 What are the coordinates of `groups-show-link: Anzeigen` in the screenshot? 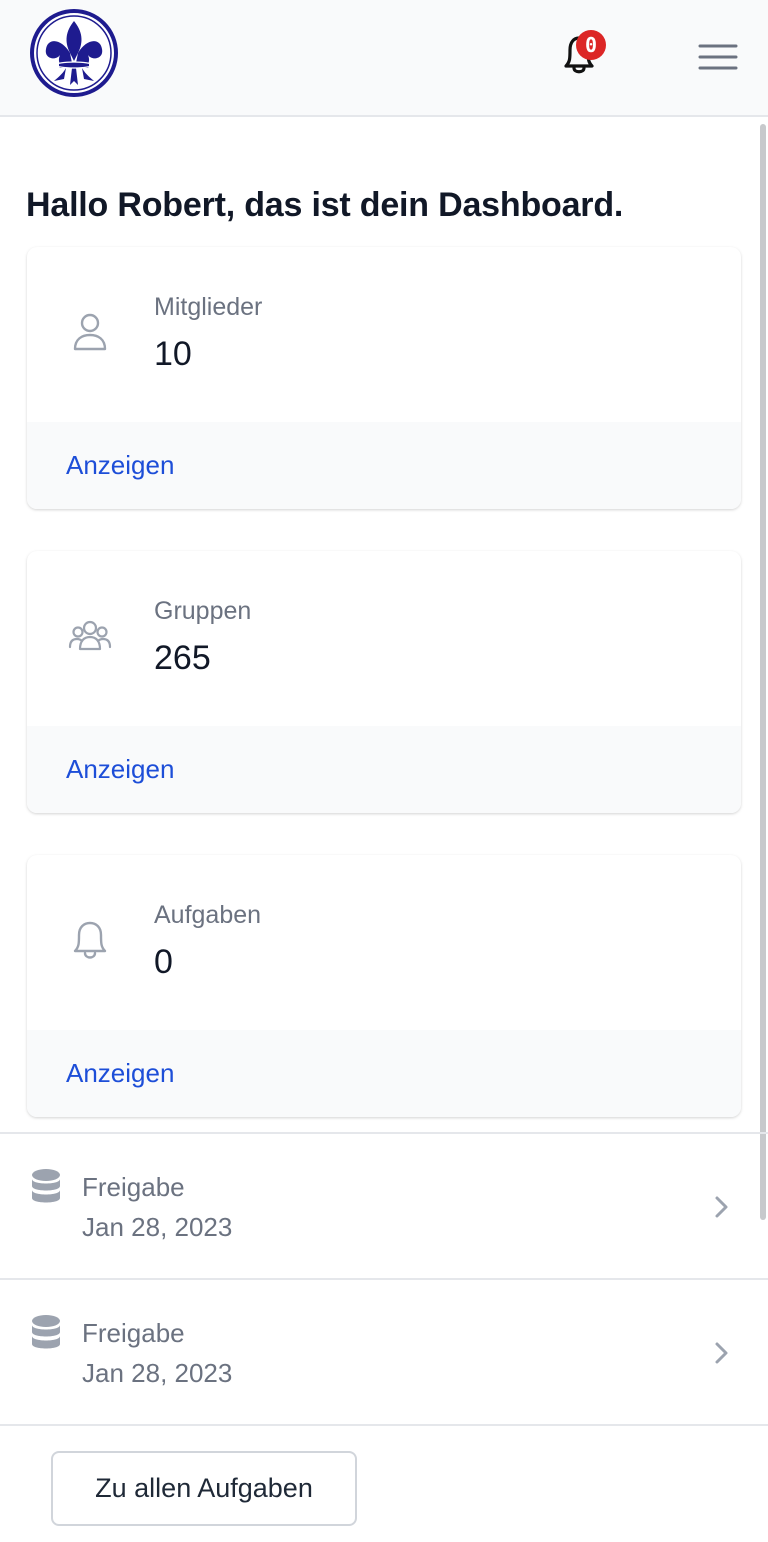 It's located at (120, 769).